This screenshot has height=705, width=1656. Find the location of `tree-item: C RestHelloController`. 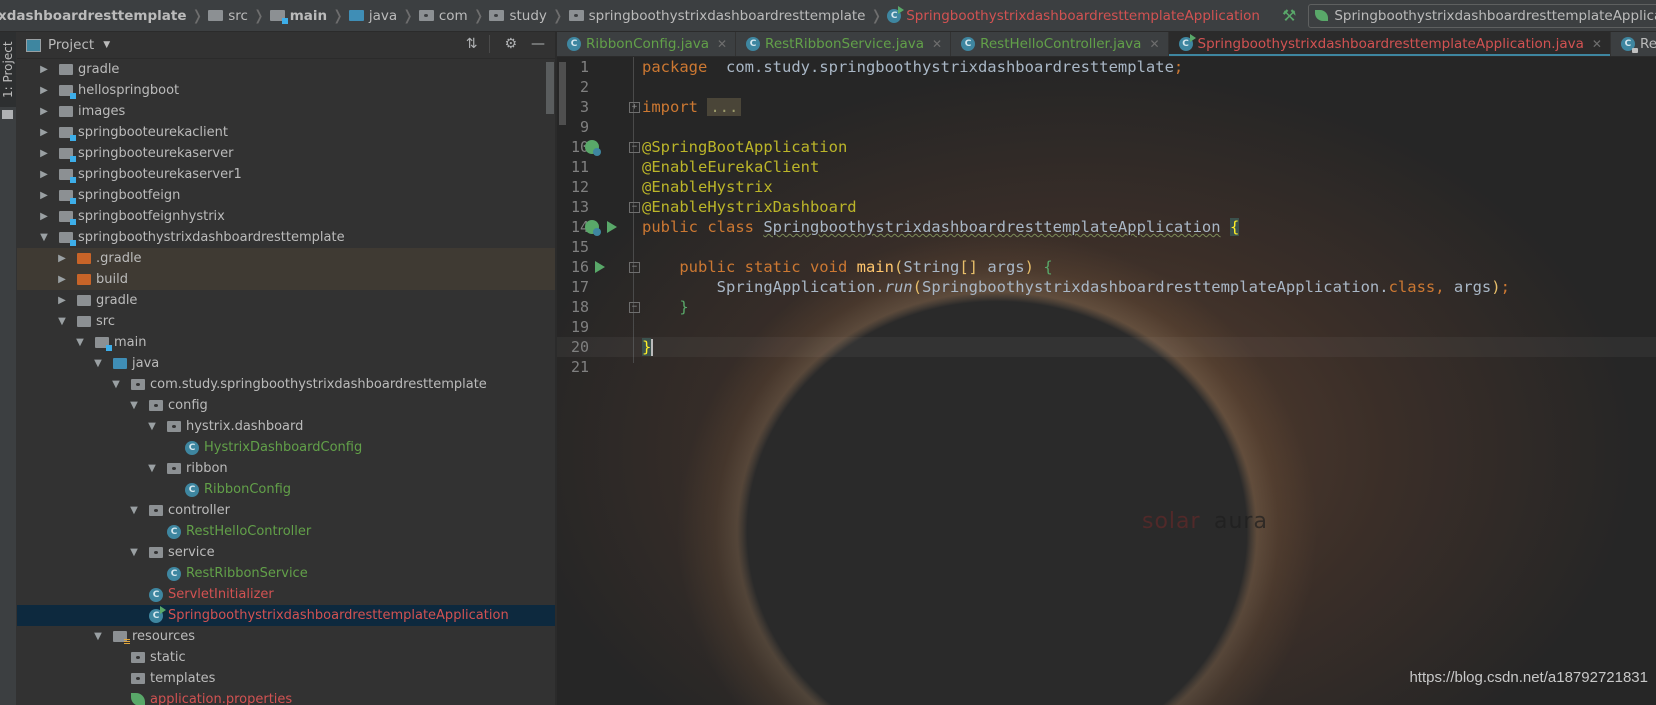

tree-item: C RestHelloController is located at coordinates (286, 531).